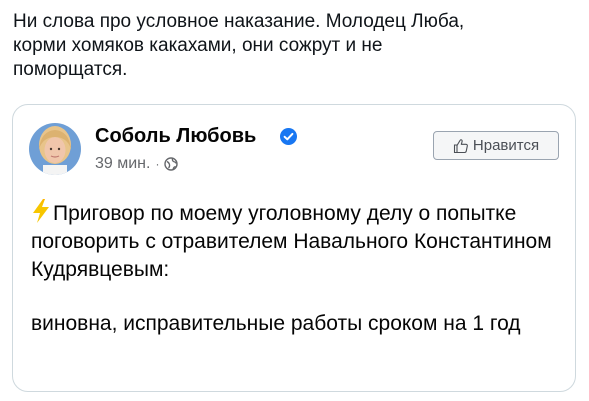  Describe the element at coordinates (41, 211) in the screenshot. I see `lightning-bolt-icon` at that location.